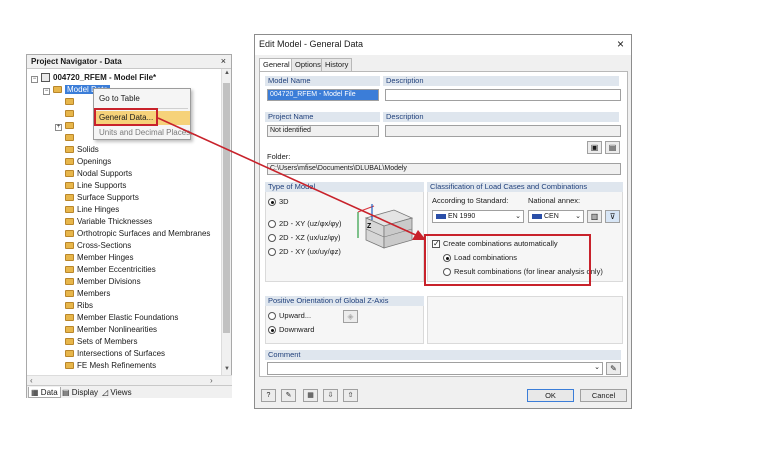 This screenshot has height=454, width=760. Describe the element at coordinates (66, 392) in the screenshot. I see `display-icon: ▤` at that location.